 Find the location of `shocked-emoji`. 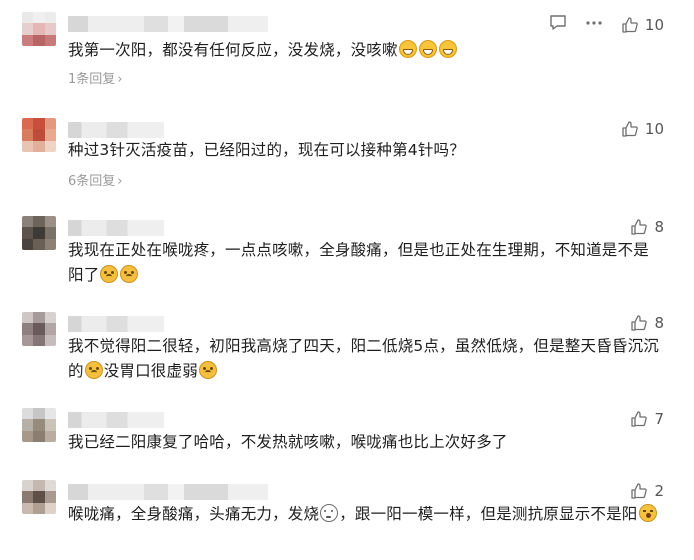

shocked-emoji is located at coordinates (647, 513).